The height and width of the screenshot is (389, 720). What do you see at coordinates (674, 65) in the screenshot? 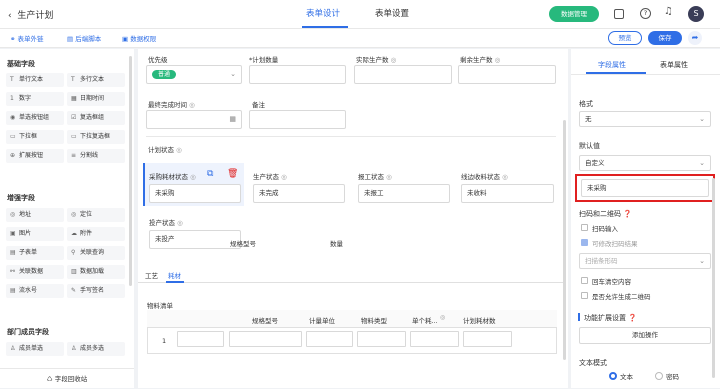
I see `tab-form-properties: 表单属性` at bounding box center [674, 65].